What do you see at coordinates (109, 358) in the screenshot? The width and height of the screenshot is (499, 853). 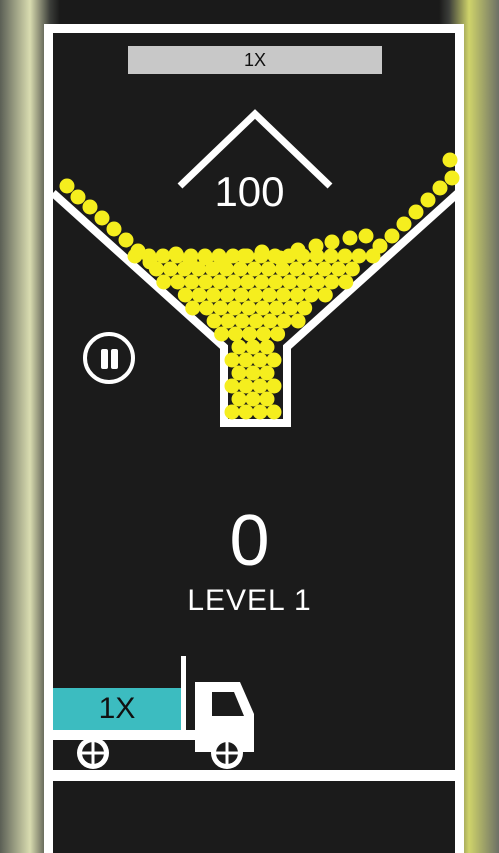 I see `pause-button` at bounding box center [109, 358].